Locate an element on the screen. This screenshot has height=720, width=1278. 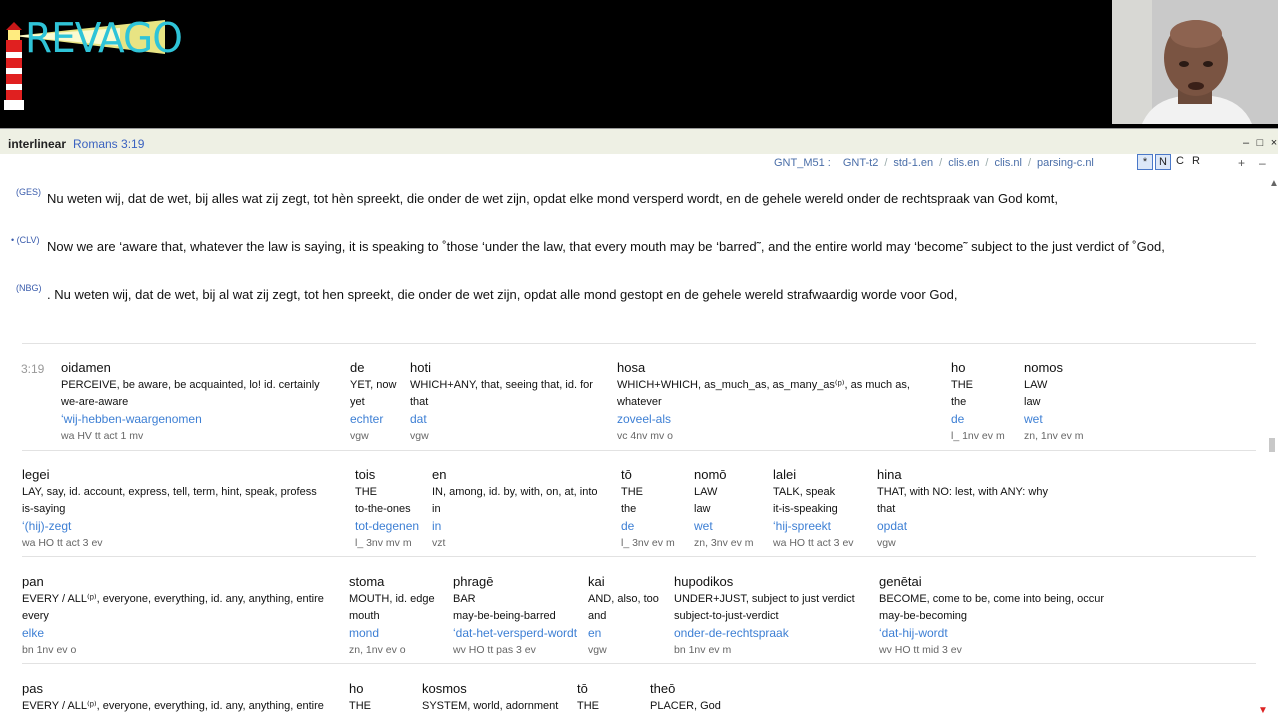
verse-number: 3:19 is located at coordinates (32, 369).